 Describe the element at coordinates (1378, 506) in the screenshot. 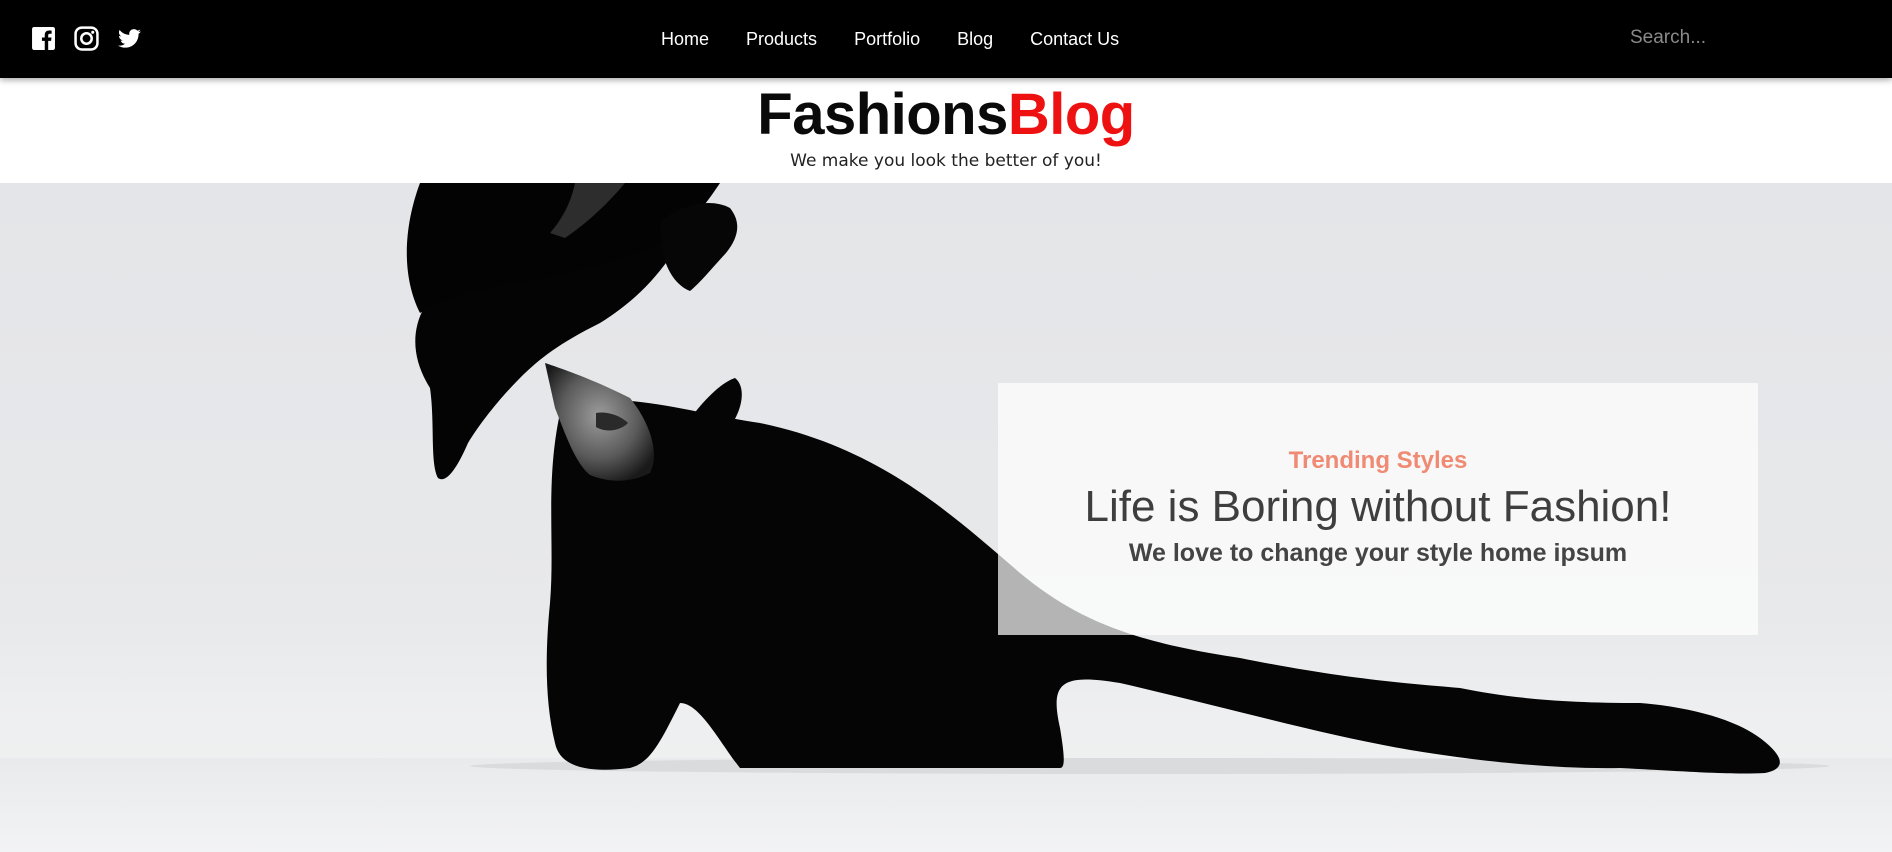

I see `hero-headline: Life is Boring without Fashion!` at that location.